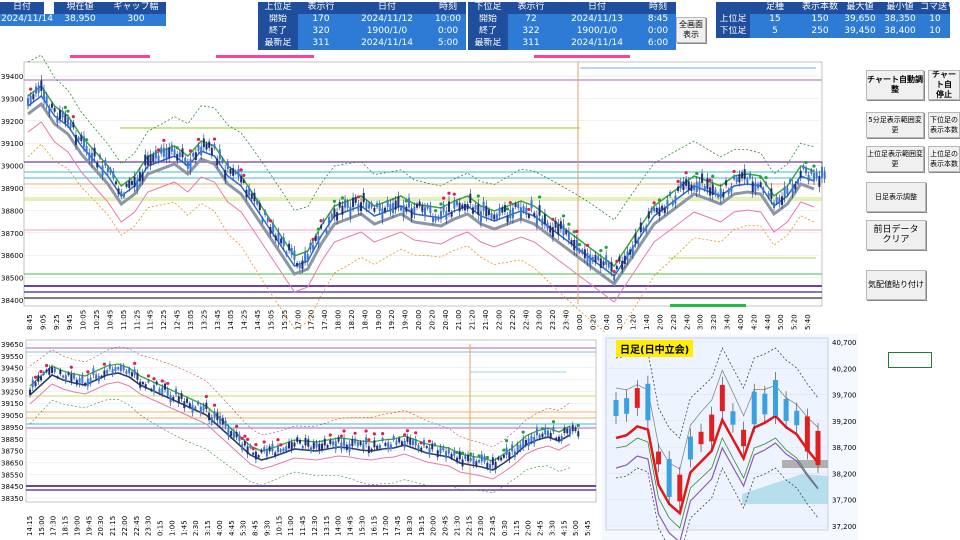  Describe the element at coordinates (795, 322) in the screenshot. I see `upper-x-tick: 5:20` at that location.